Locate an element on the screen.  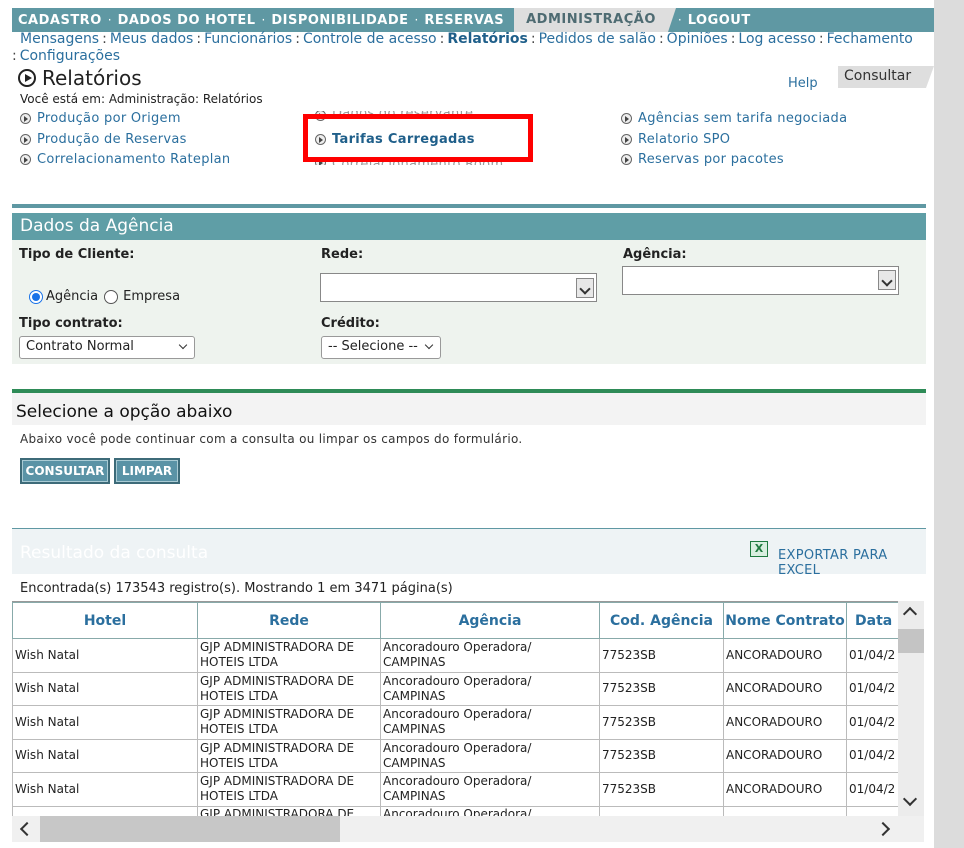
column-header-data: Data I is located at coordinates (872, 620).